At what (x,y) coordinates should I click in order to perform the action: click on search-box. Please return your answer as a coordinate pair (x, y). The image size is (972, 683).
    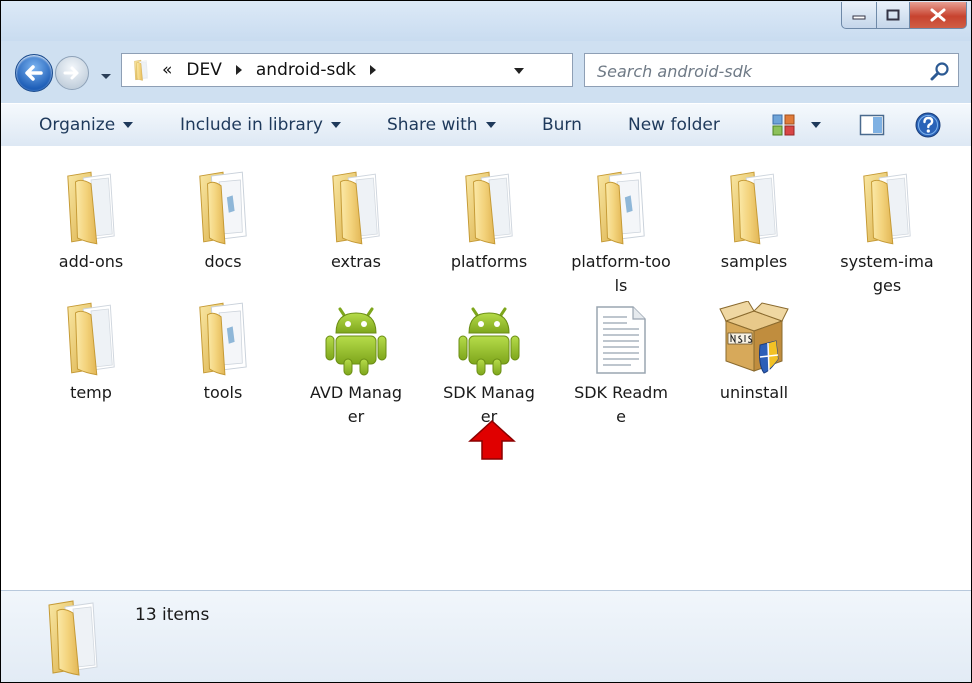
    Looking at the image, I should click on (771, 70).